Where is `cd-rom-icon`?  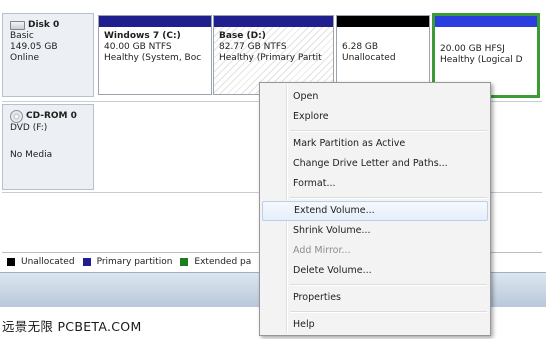
cd-rom-icon is located at coordinates (16, 116).